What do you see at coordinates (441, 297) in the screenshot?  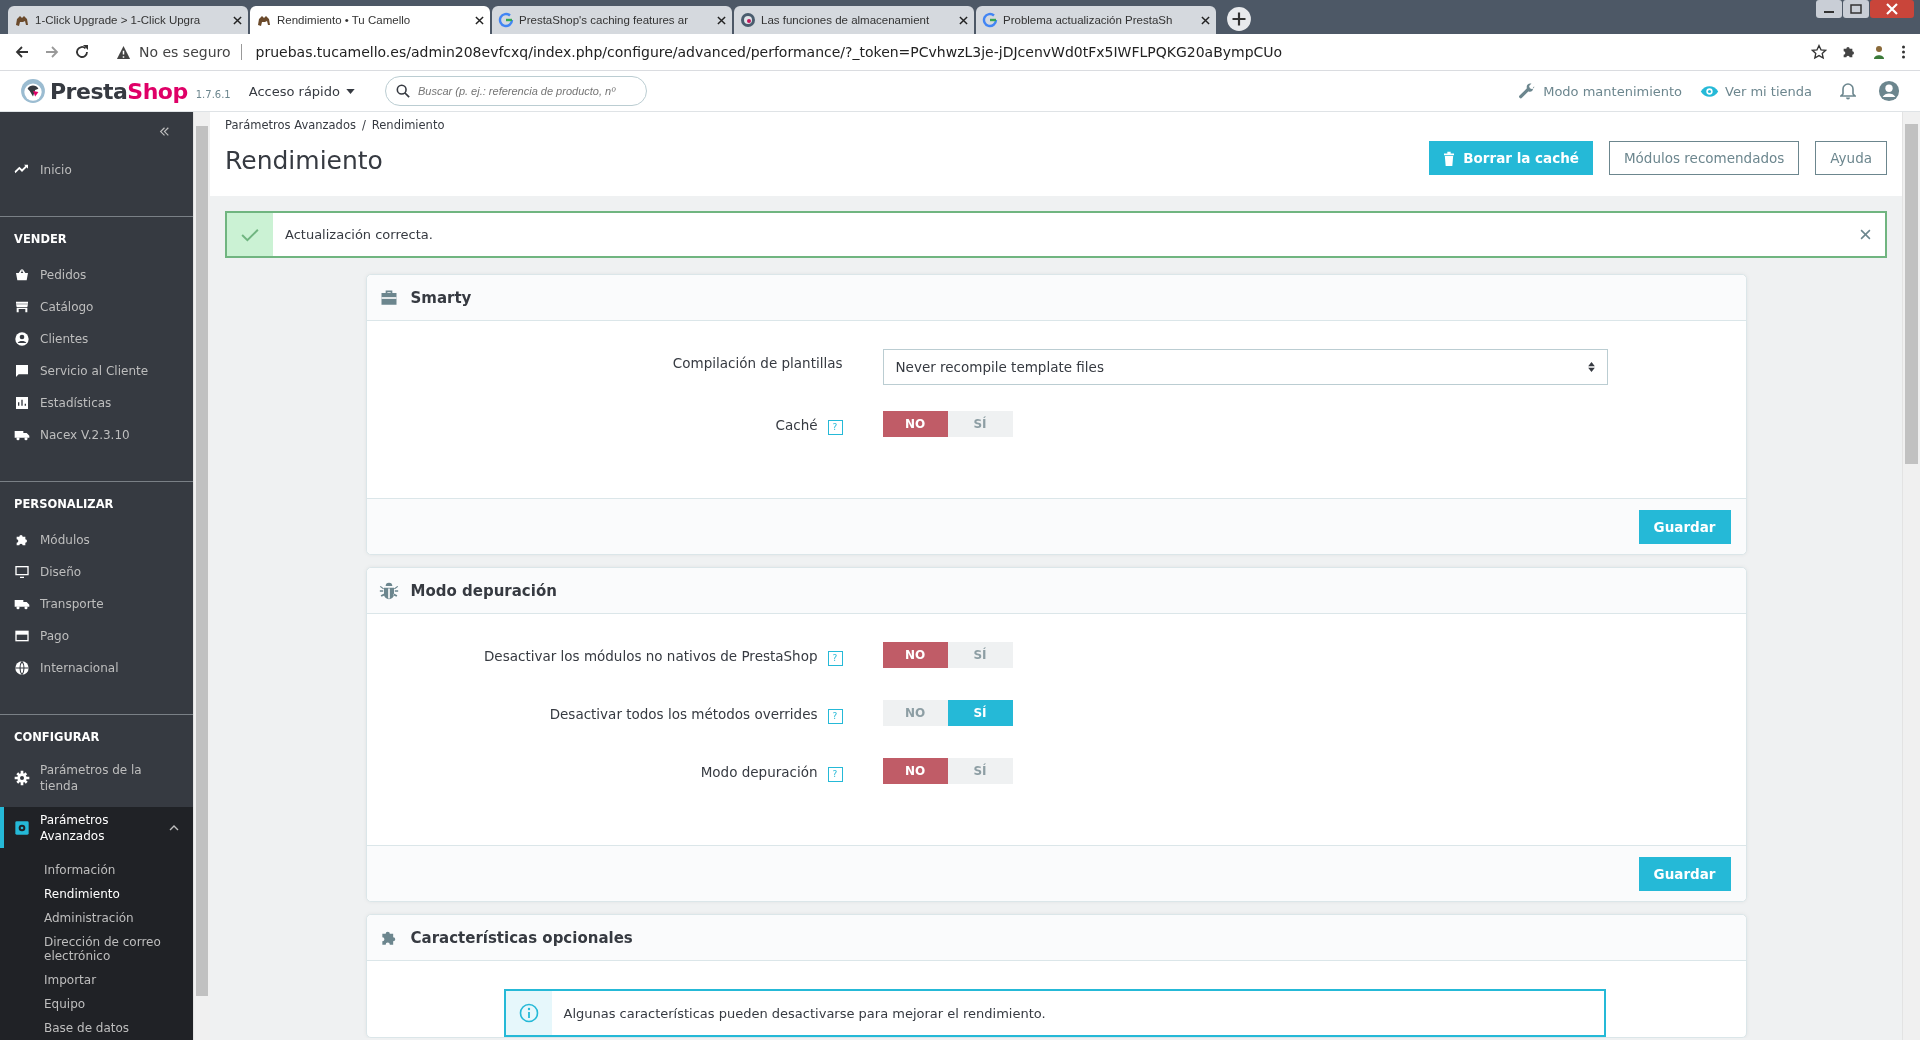 I see `panel-title: Smarty` at bounding box center [441, 297].